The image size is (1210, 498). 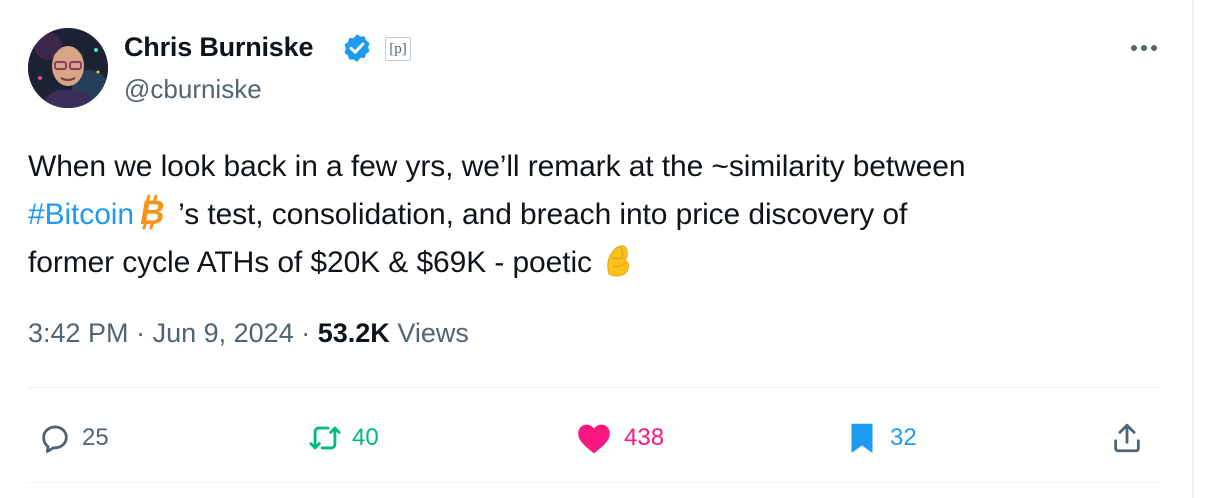 What do you see at coordinates (73, 438) in the screenshot?
I see `reply-button: 25` at bounding box center [73, 438].